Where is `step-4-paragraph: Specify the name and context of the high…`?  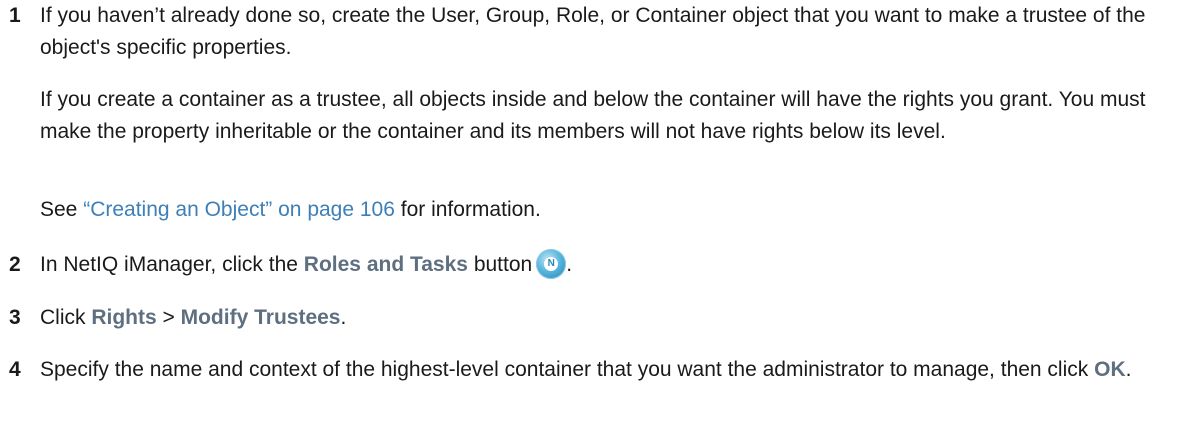
step-4-paragraph: Specify the name and context of the high… is located at coordinates (586, 369).